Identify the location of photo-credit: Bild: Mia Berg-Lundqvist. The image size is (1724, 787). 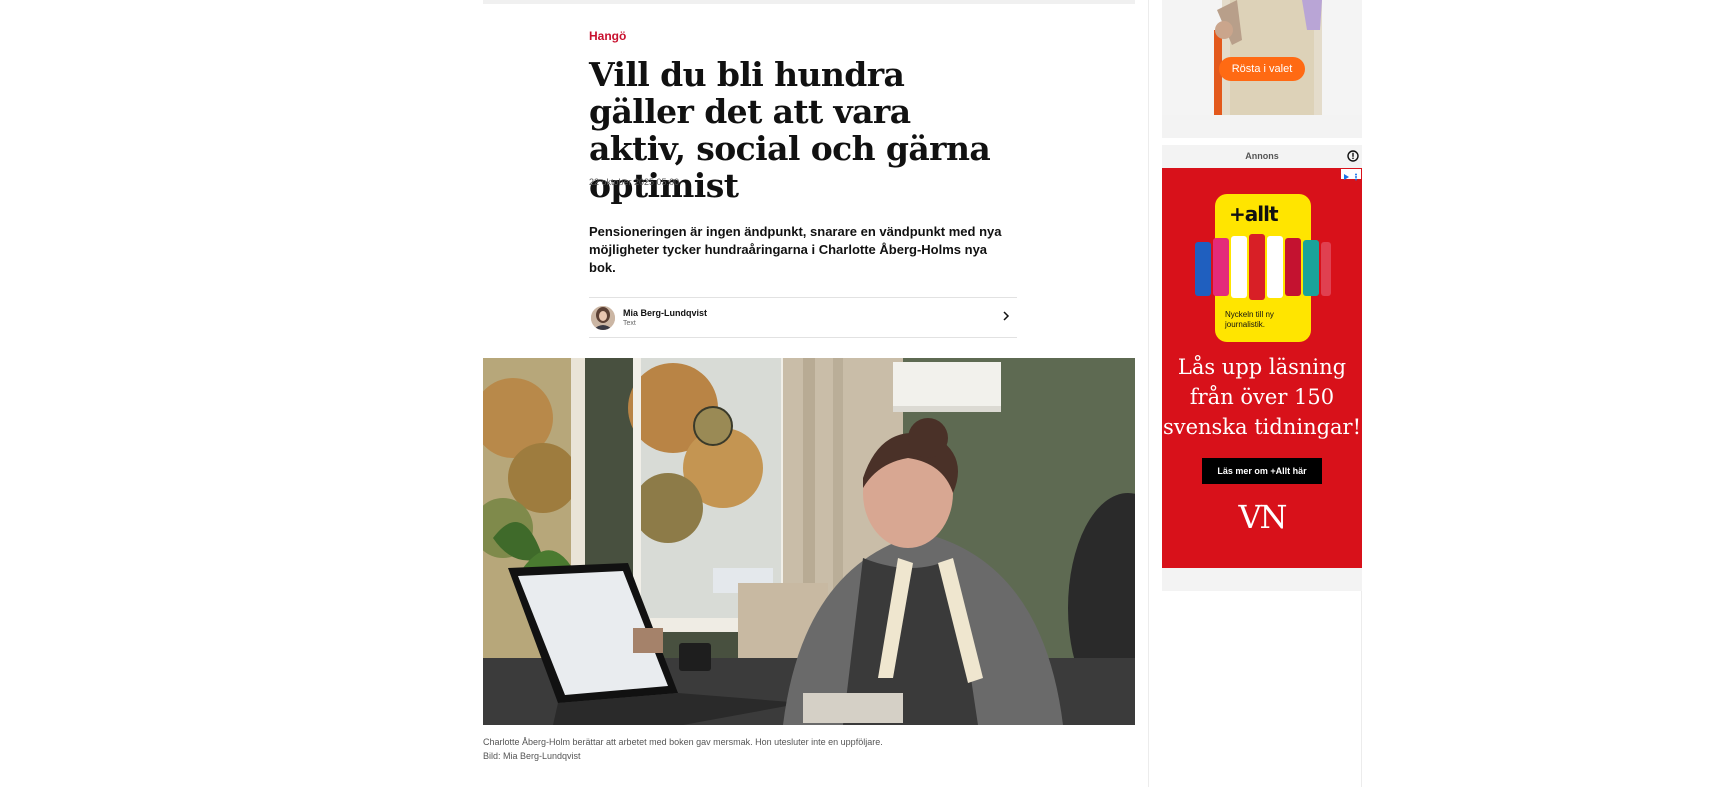
(532, 756).